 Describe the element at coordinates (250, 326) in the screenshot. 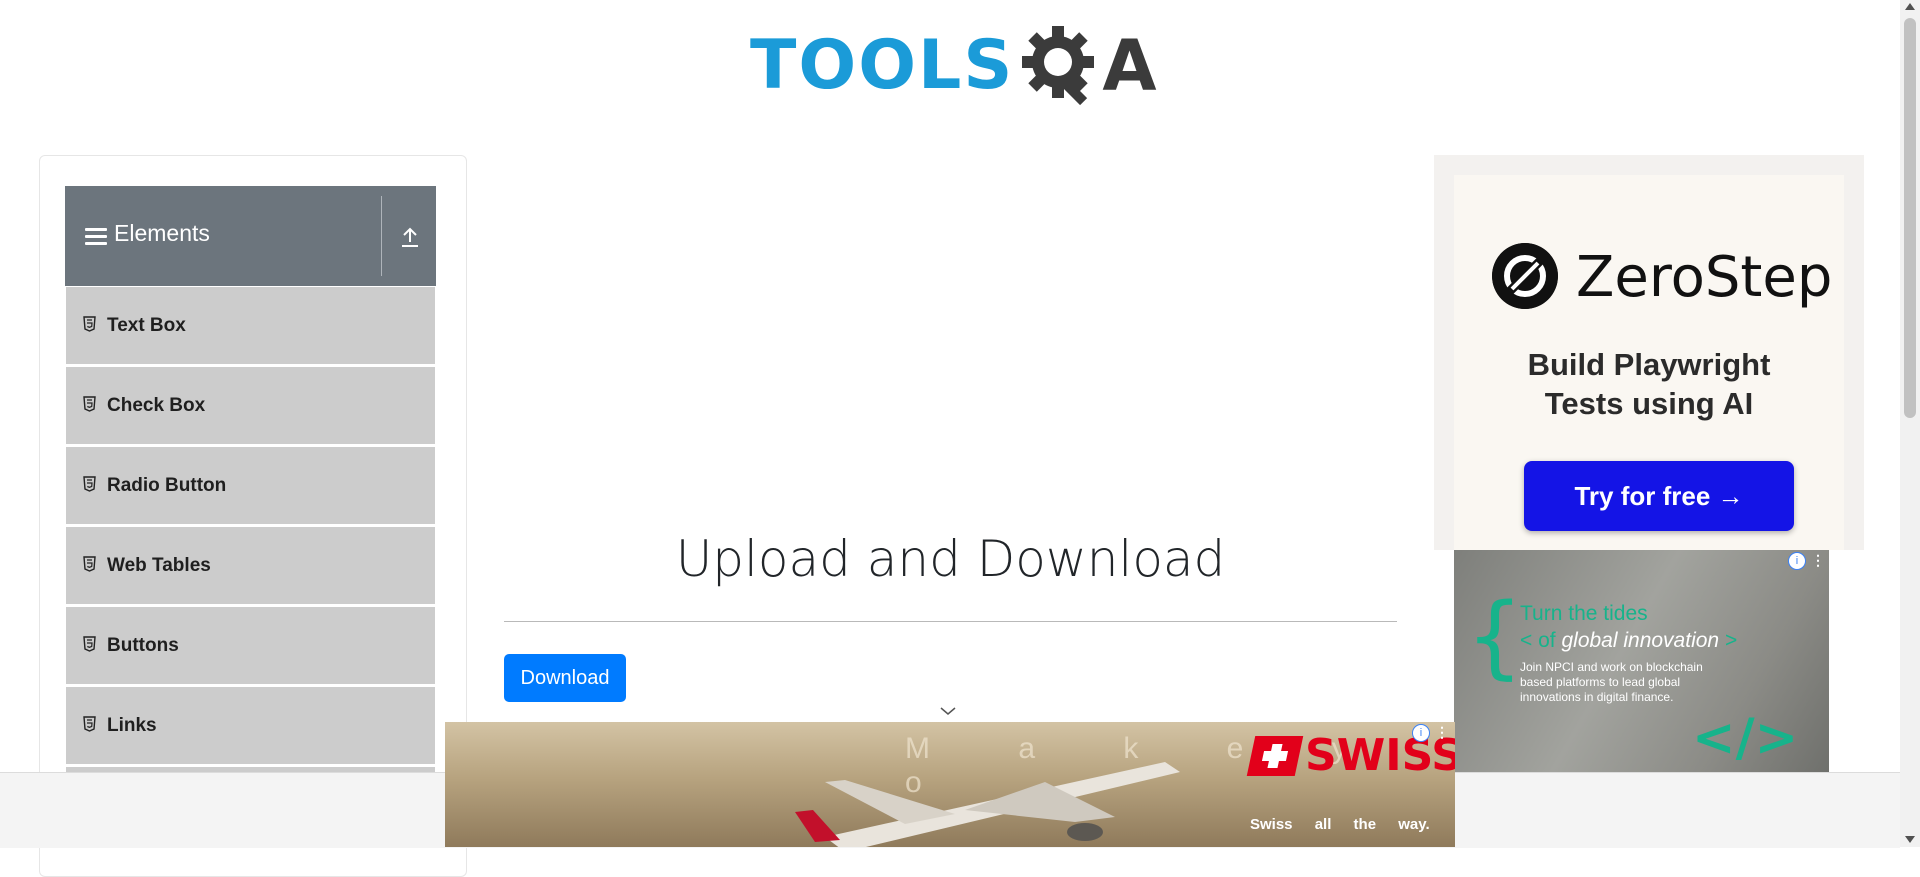

I see `sidebar-item-text-box: Text Box` at that location.